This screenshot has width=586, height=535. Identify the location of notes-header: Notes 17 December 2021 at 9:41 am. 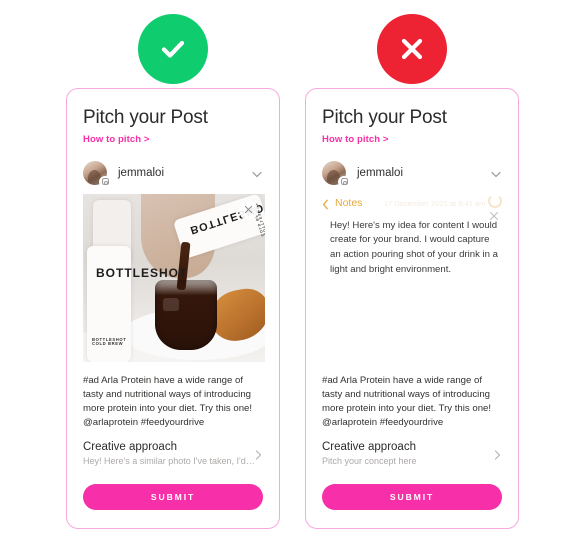
(413, 206).